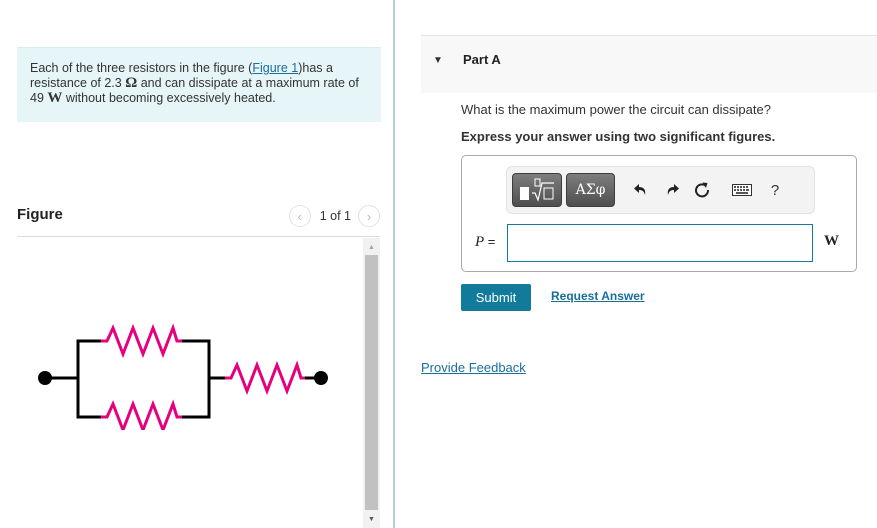 The width and height of the screenshot is (877, 528). I want to click on resistor-series, so click(265, 378).